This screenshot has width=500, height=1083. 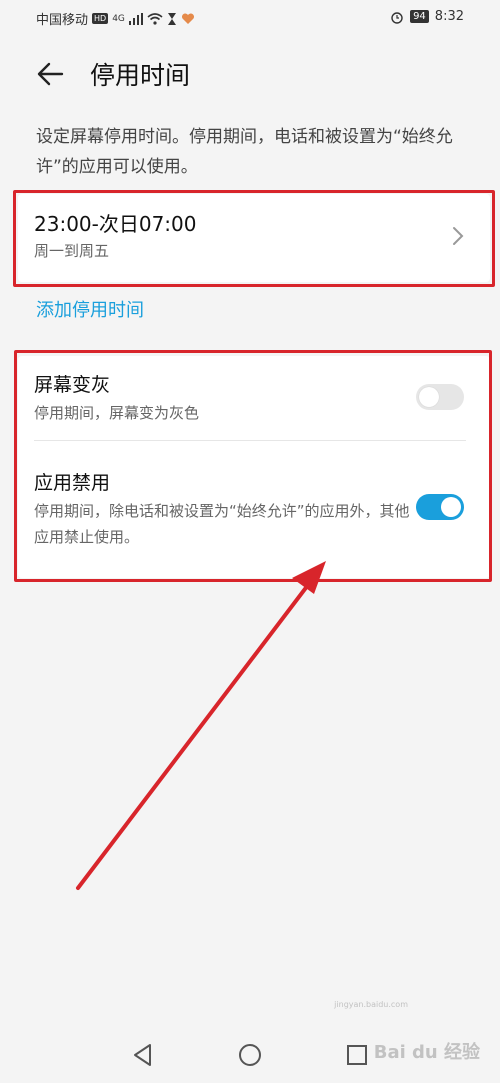 What do you see at coordinates (222, 524) in the screenshot?
I see `setting-subtitle-app-block: 停用期间，除电话和被设置为“始终允许”的应用外，其他应用禁止使用。` at bounding box center [222, 524].